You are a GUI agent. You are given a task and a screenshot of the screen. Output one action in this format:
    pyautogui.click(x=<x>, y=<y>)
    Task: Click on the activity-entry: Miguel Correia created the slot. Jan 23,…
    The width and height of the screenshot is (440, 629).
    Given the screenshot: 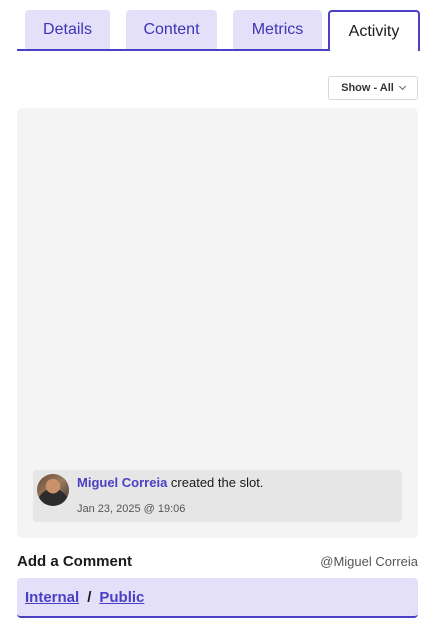 What is the action you would take?
    pyautogui.click(x=217, y=496)
    